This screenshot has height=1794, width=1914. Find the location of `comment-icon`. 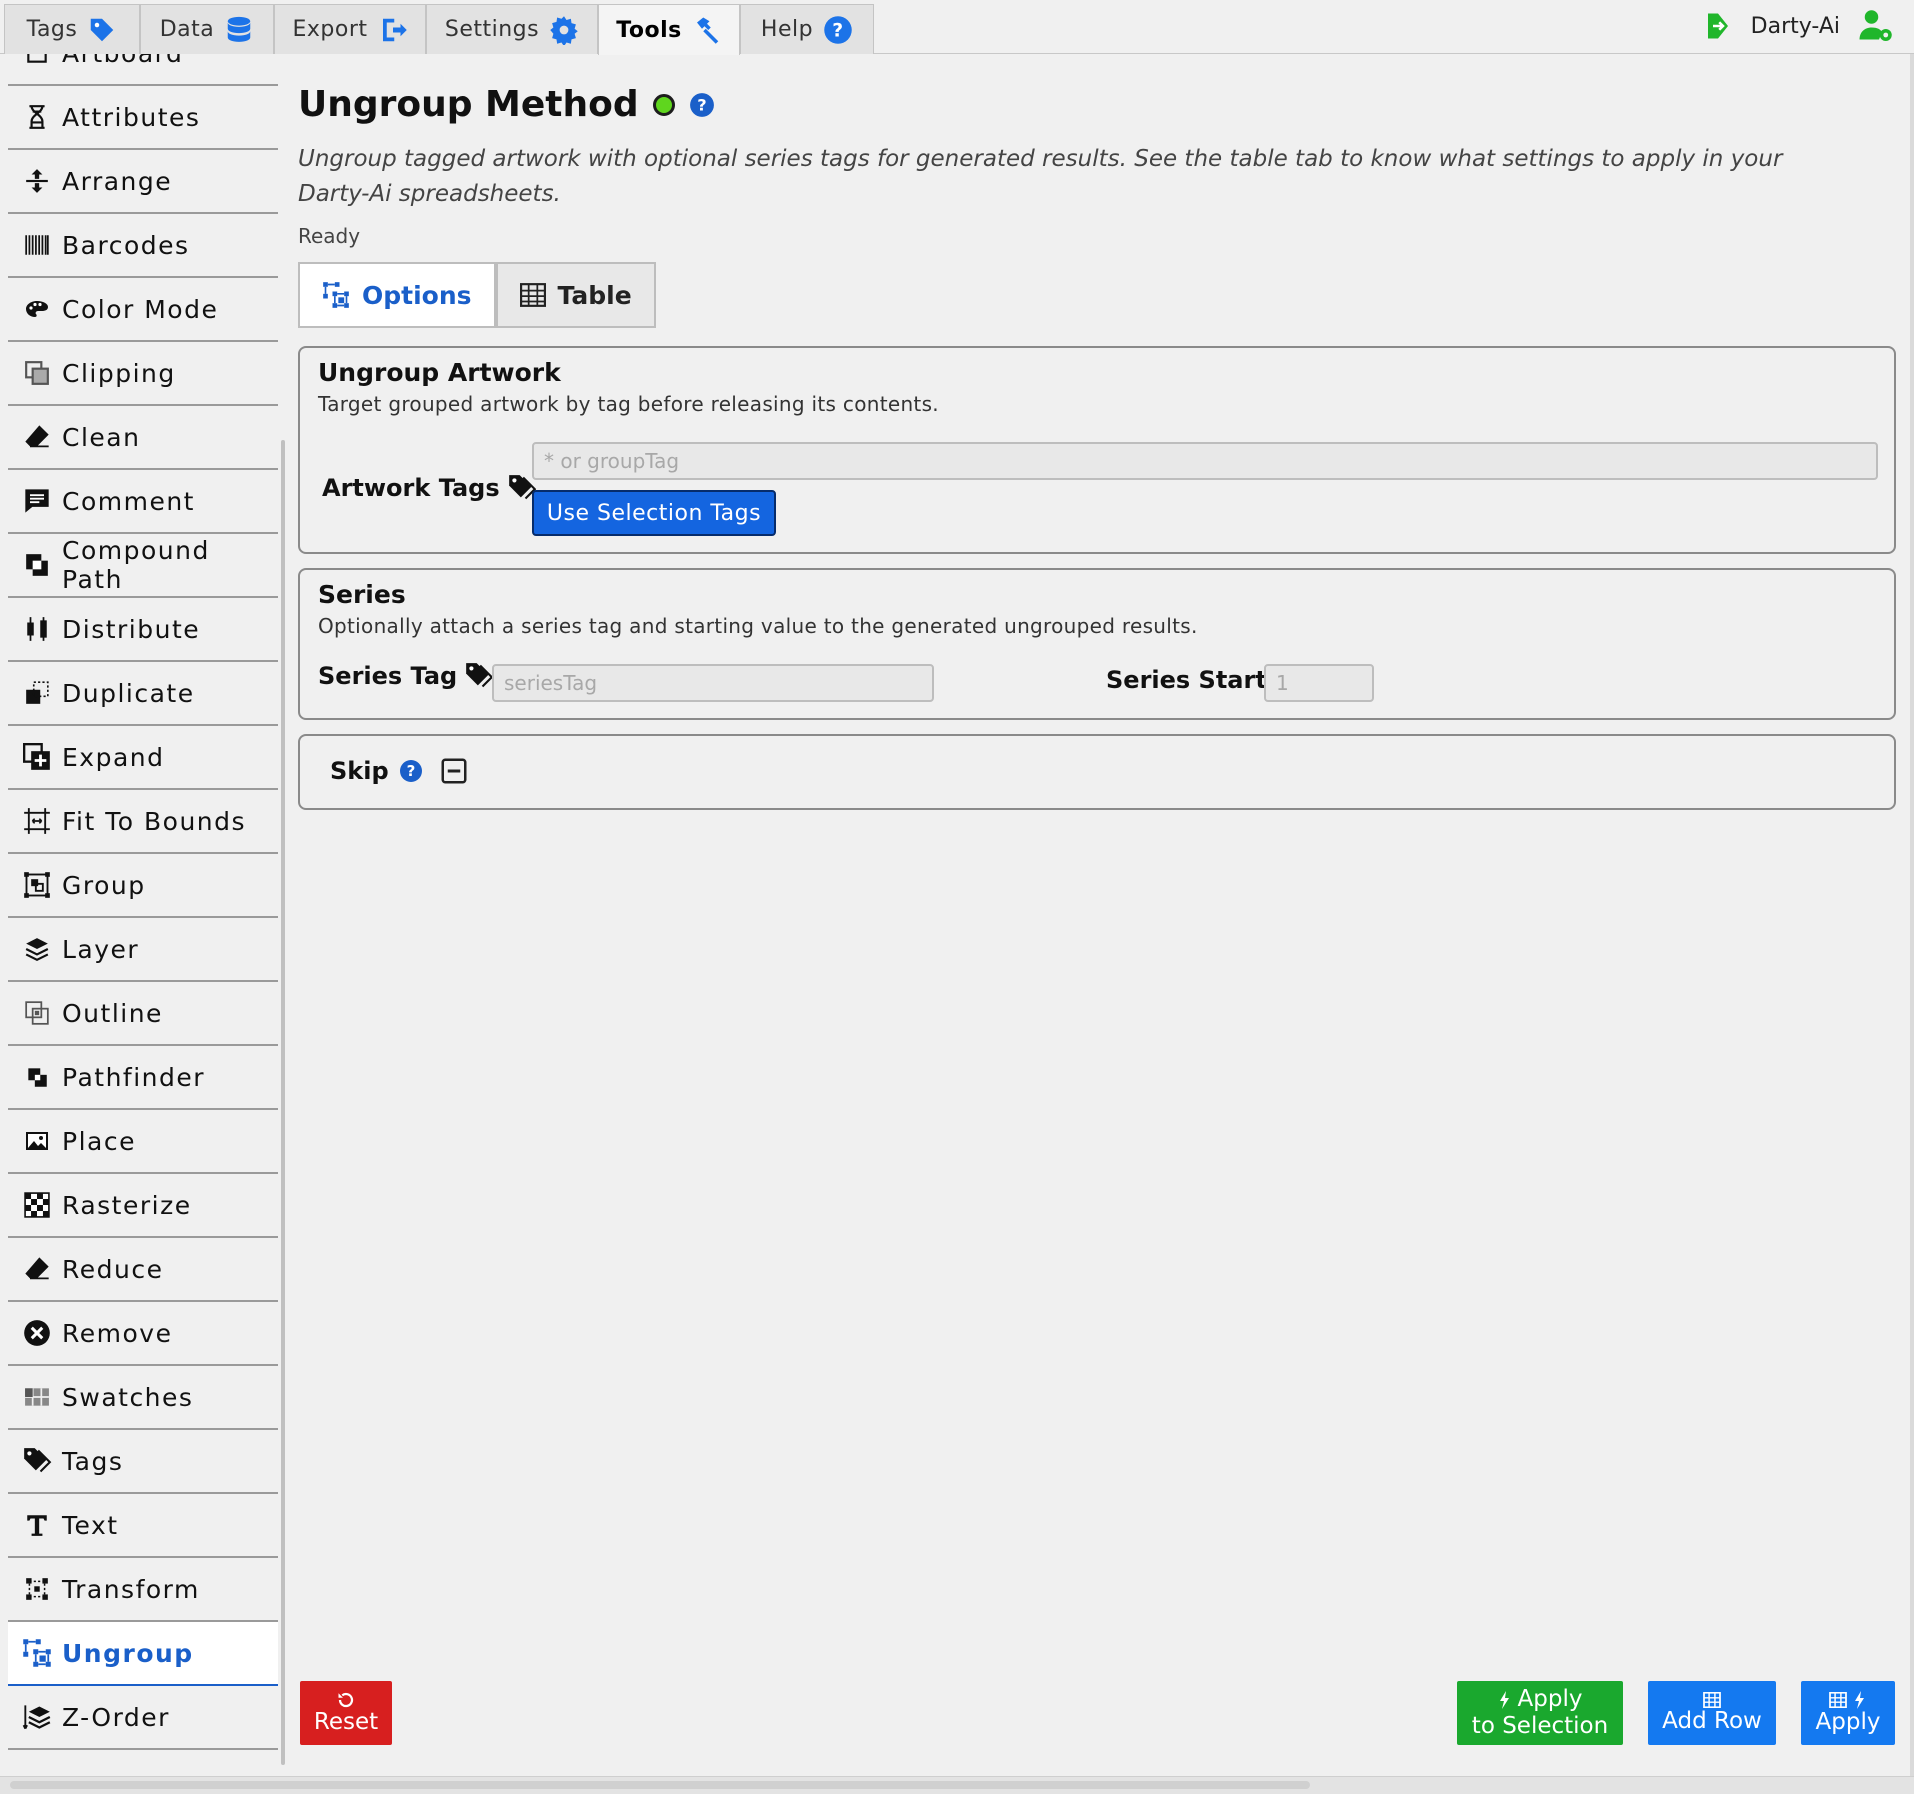

comment-icon is located at coordinates (37, 501).